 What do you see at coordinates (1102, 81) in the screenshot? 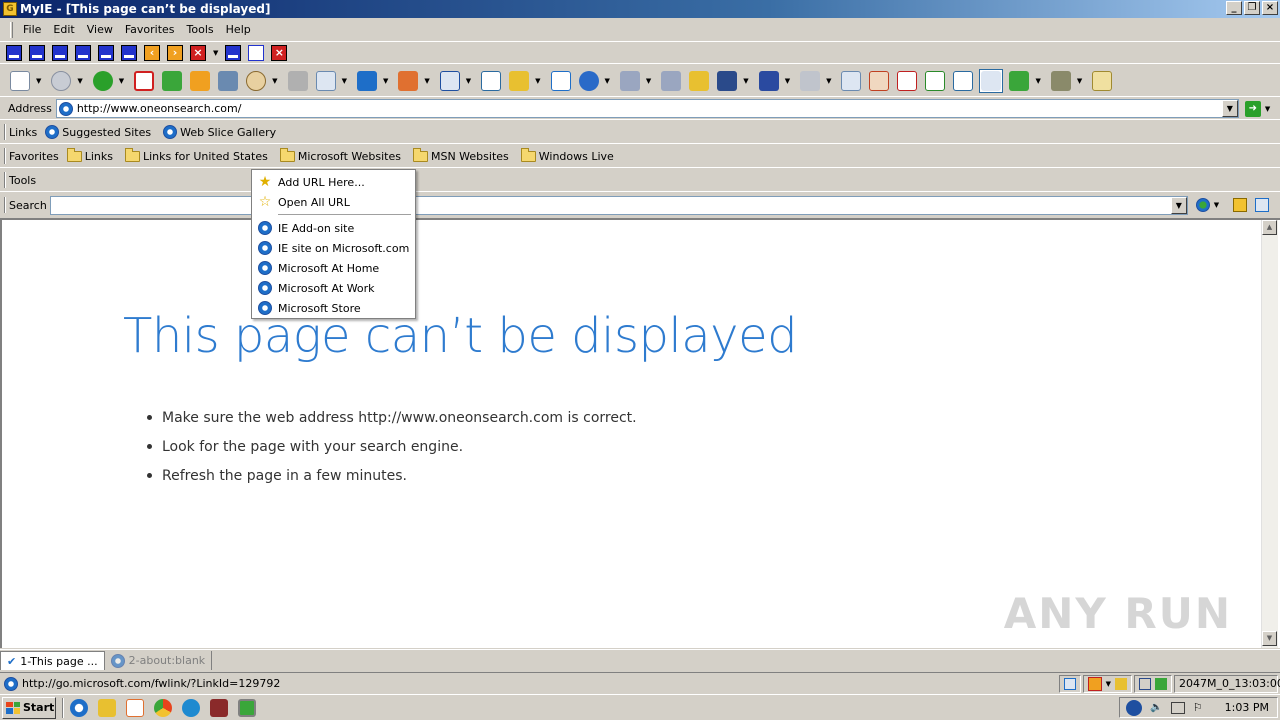
I see `clipboard-icon` at bounding box center [1102, 81].